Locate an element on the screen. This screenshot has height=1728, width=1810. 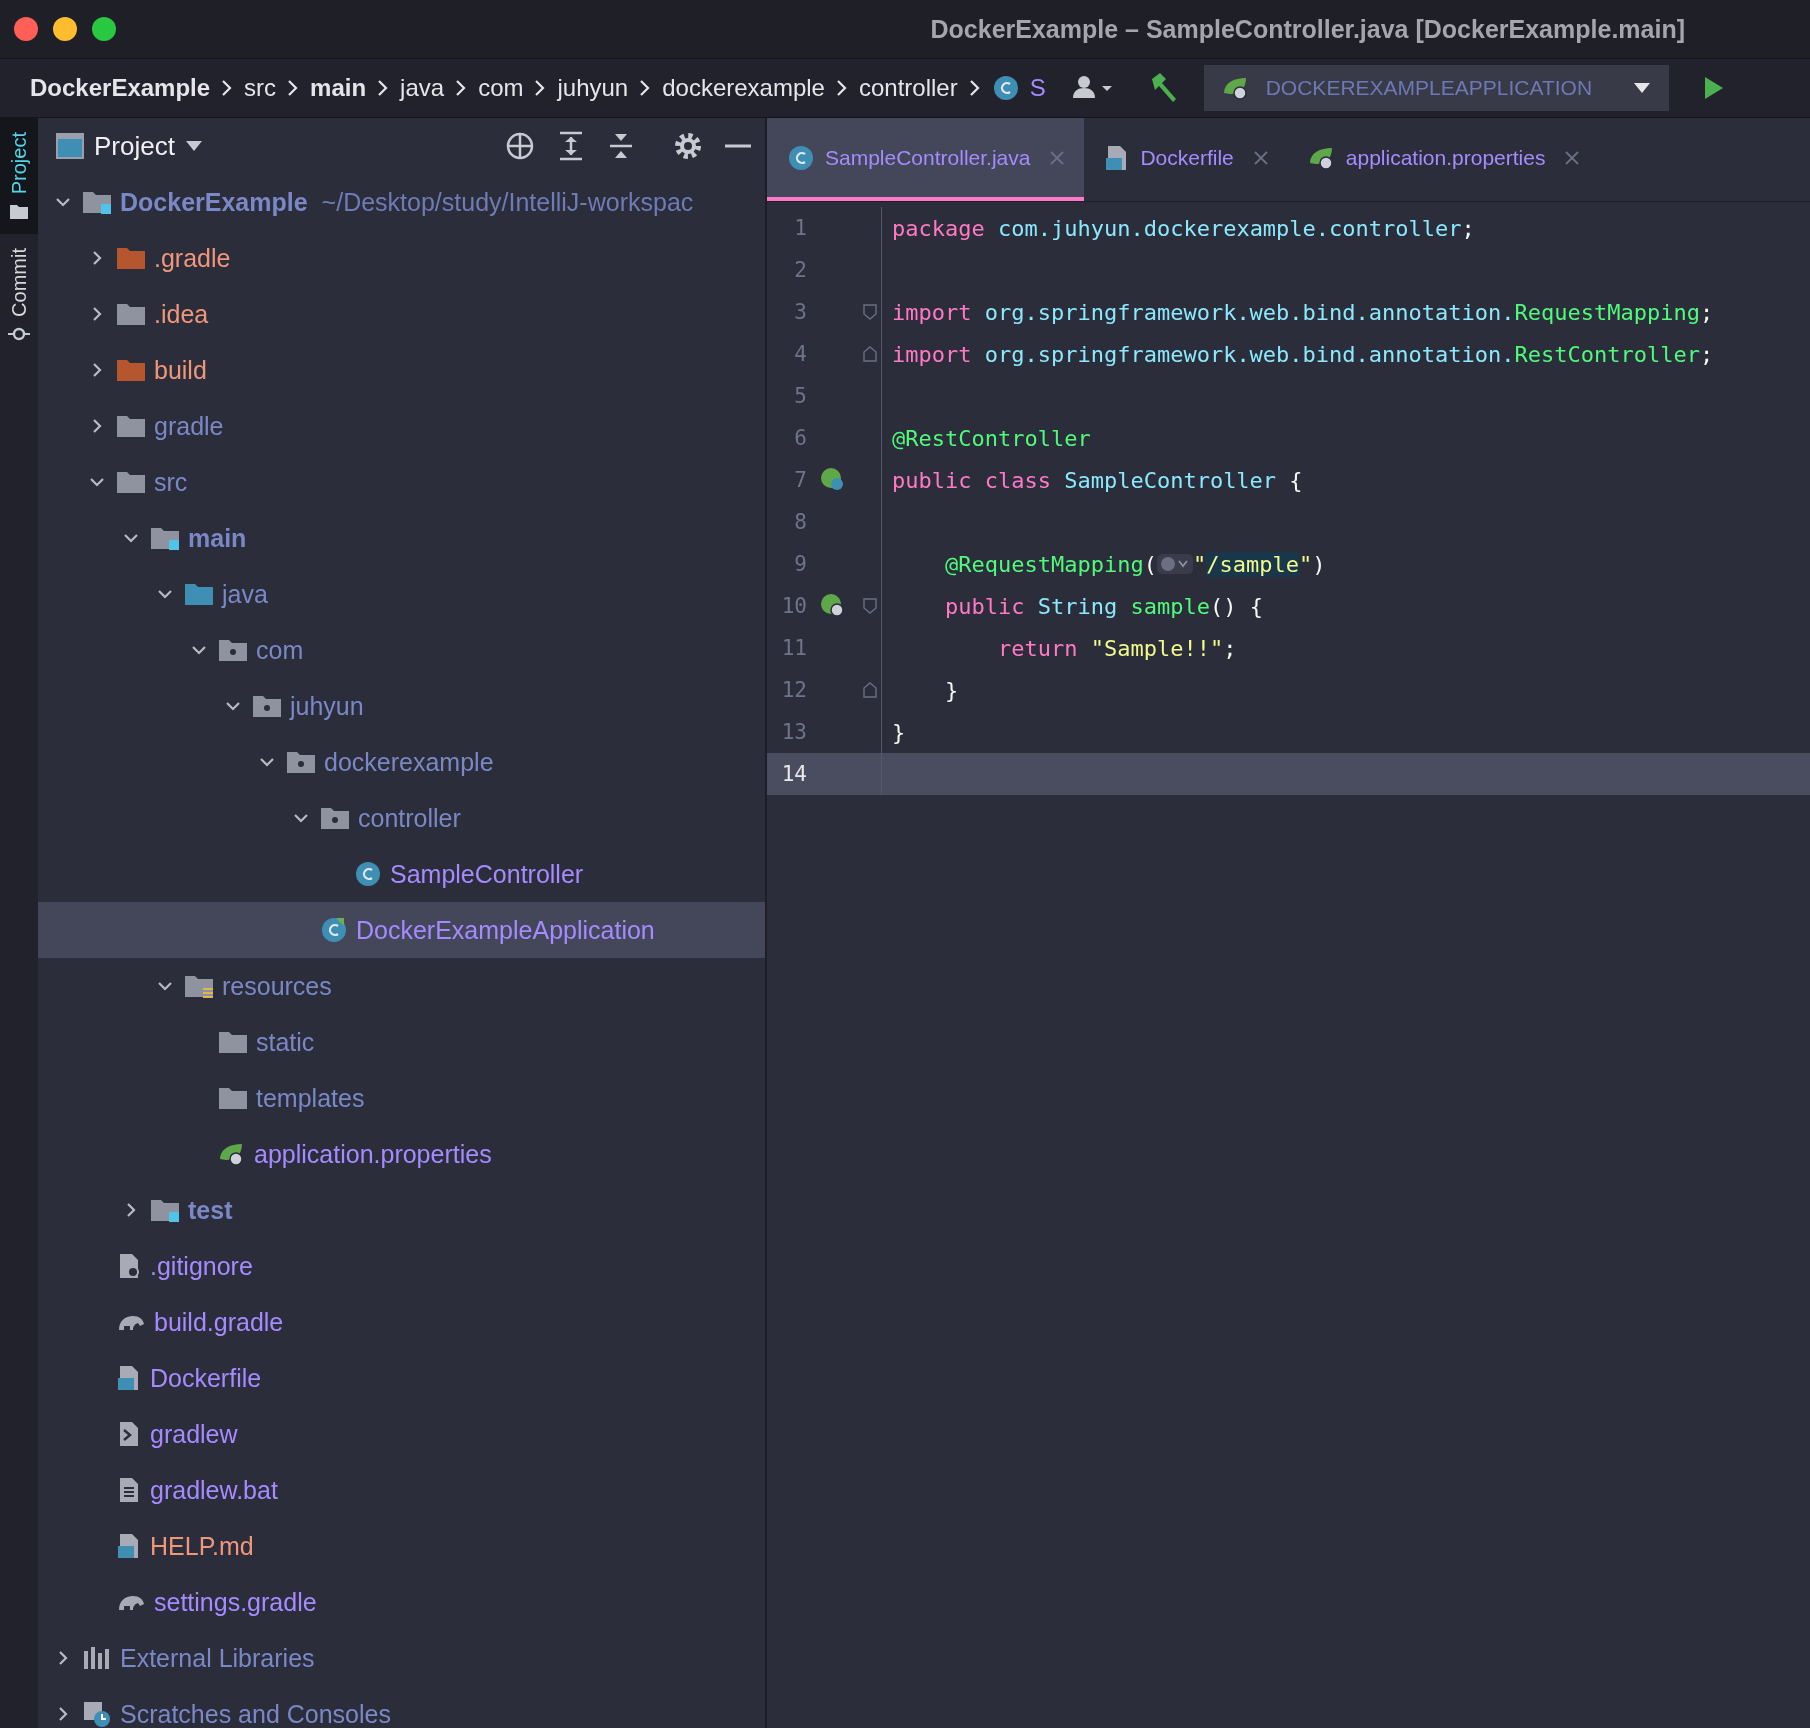
run-configuration-dropdown: DOCKEREXAMPLEAPPLICATION is located at coordinates (1436, 88).